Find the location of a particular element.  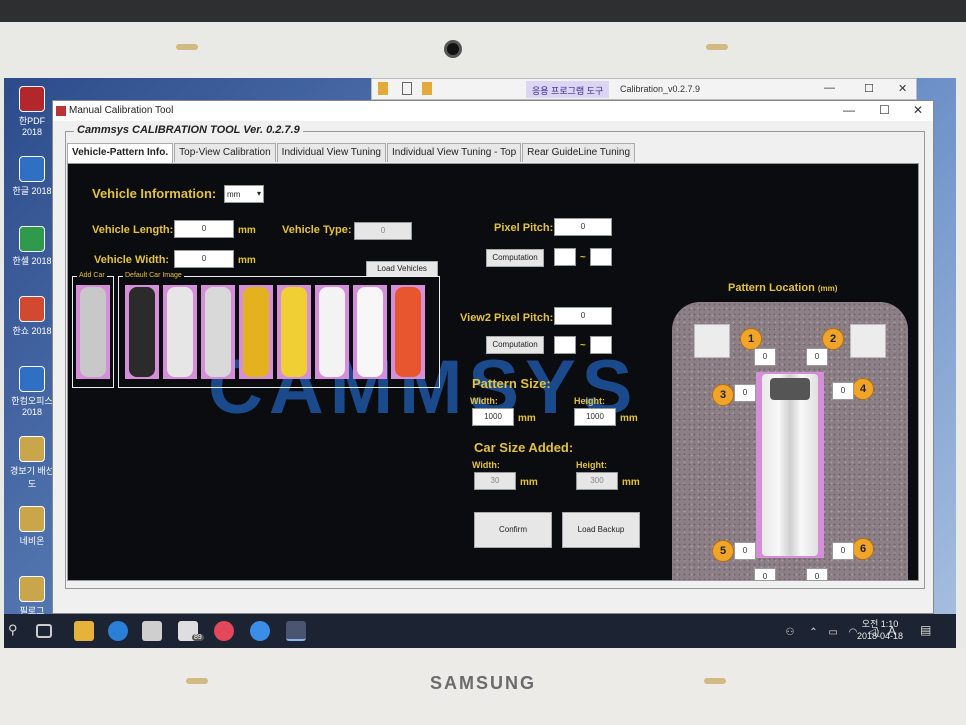

marker-5: 5 is located at coordinates (723, 551).